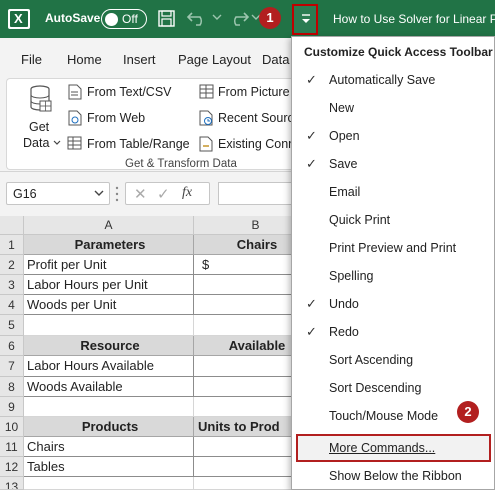  What do you see at coordinates (384, 416) in the screenshot?
I see `menu-item-label: Touch/Mouse Mode` at bounding box center [384, 416].